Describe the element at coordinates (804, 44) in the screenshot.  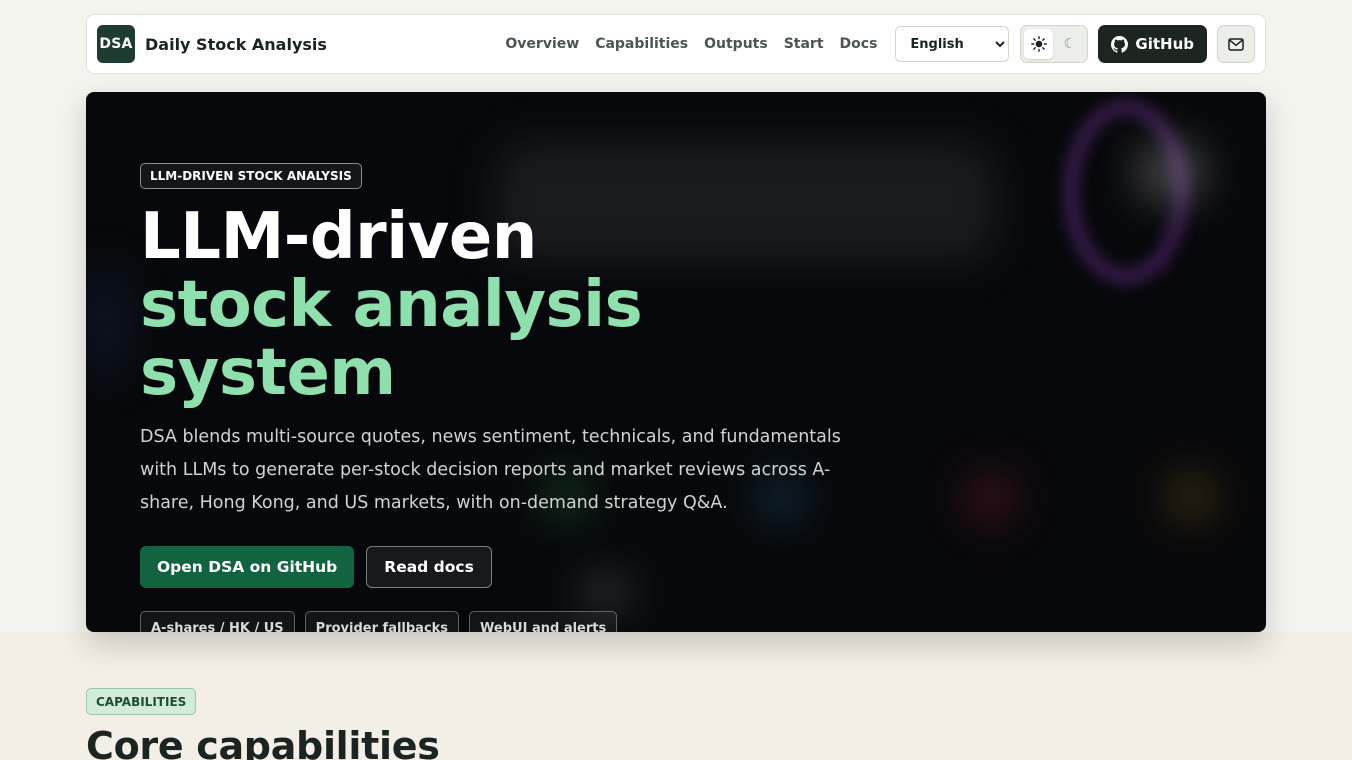
I see `nav-link-start: Start` at that location.